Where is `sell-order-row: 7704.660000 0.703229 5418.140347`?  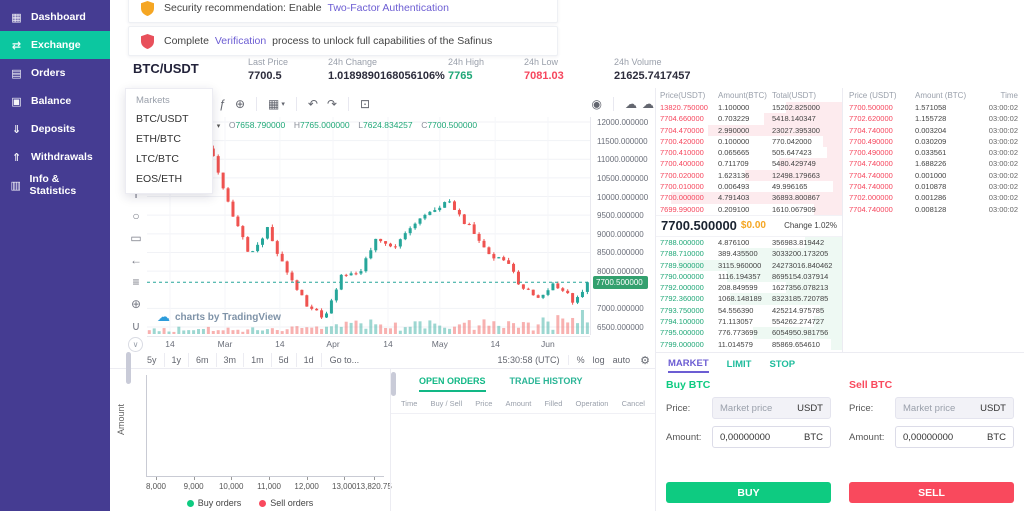
sell-order-row: 7704.660000 0.703229 5418.140347 is located at coordinates (749, 119).